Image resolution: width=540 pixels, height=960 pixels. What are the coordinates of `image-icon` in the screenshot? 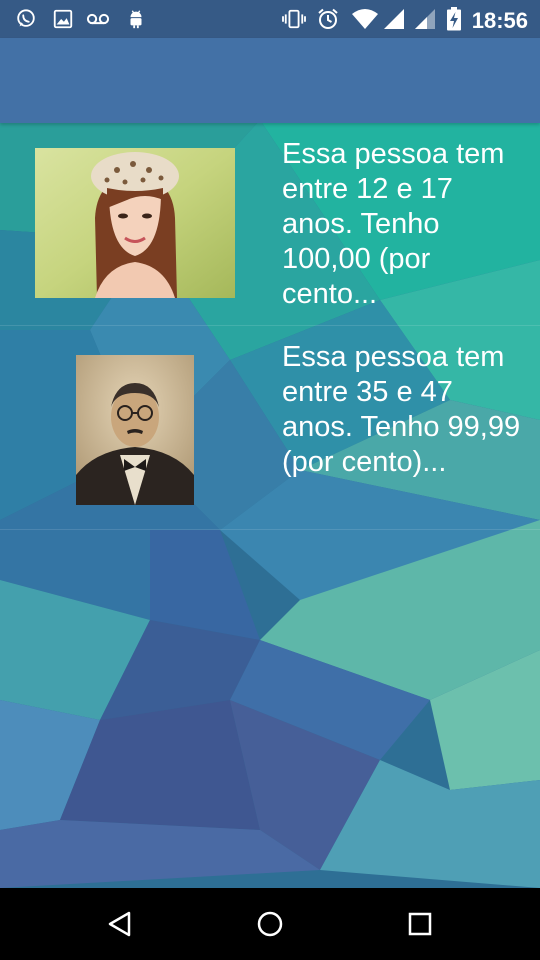 It's located at (63, 19).